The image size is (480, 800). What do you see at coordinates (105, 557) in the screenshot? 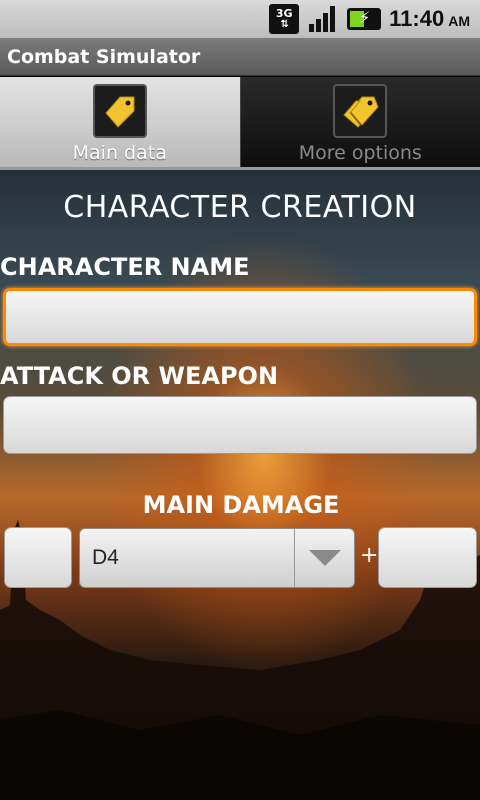
I see `die-type-value: D4` at bounding box center [105, 557].